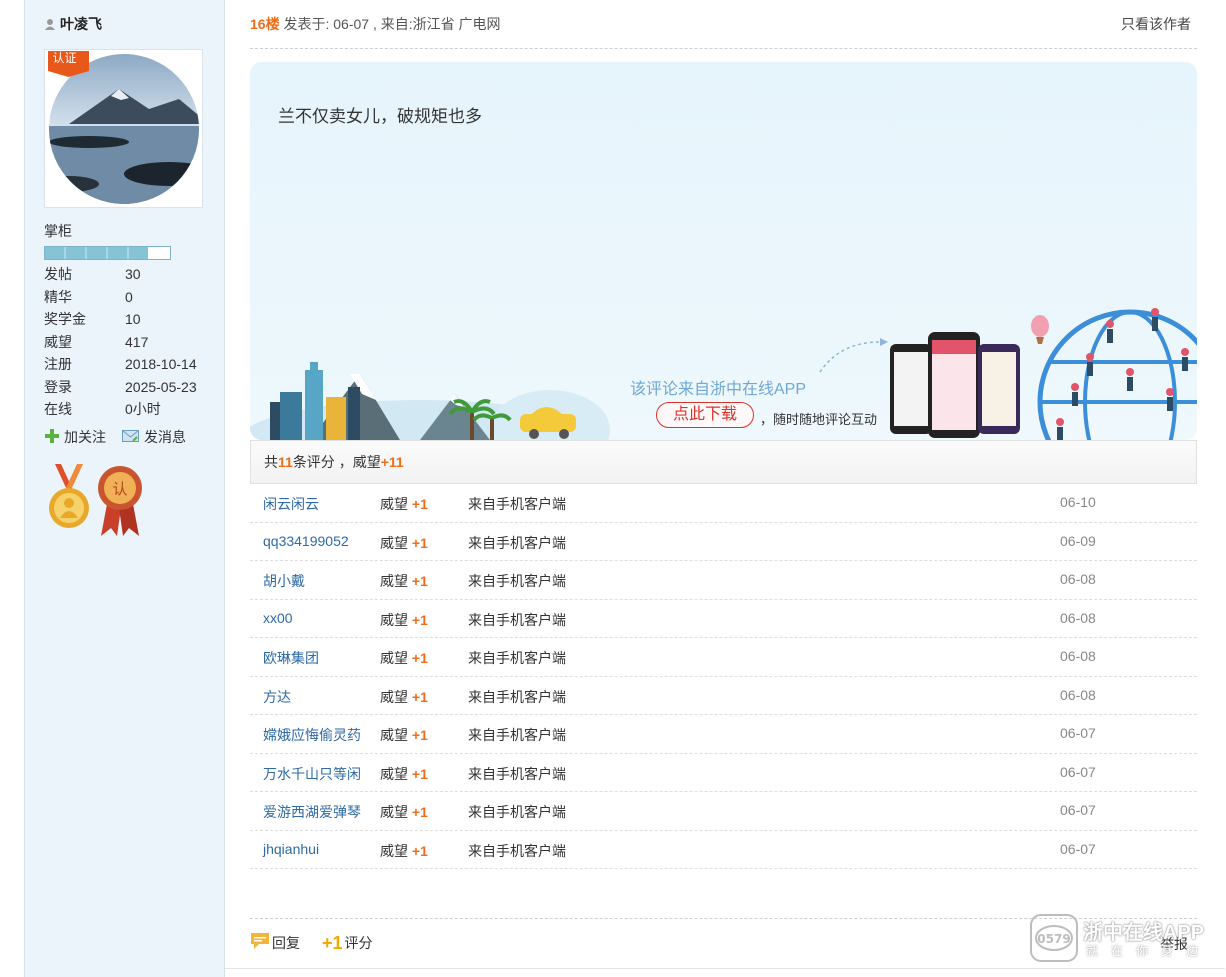 The height and width of the screenshot is (977, 1226). I want to click on banner-subline: ，随时随地评论互动, so click(819, 419).